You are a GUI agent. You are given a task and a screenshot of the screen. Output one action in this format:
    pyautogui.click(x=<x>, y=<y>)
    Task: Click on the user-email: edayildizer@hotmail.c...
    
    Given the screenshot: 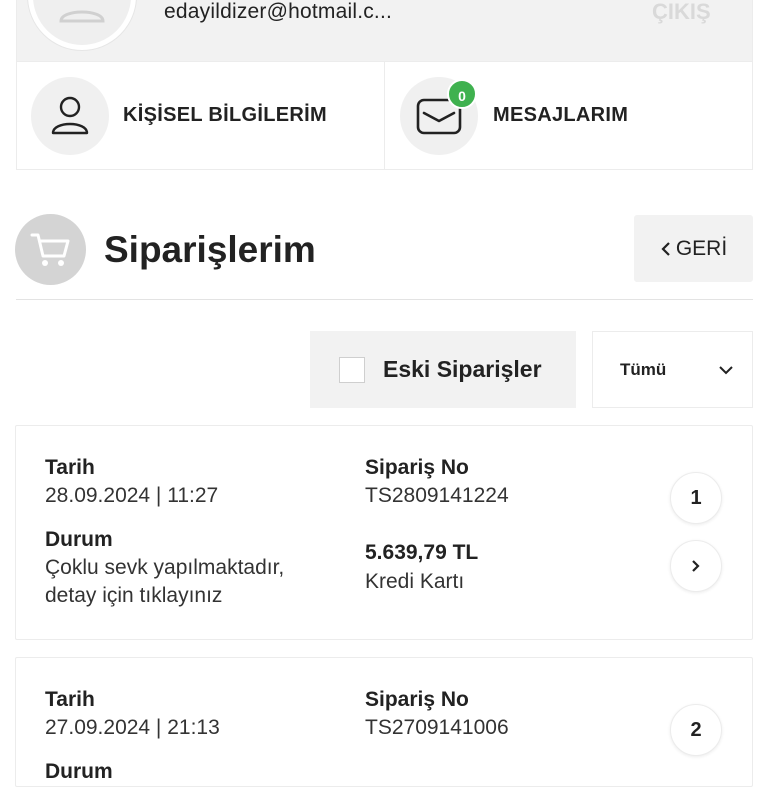 What is the action you would take?
    pyautogui.click(x=278, y=11)
    